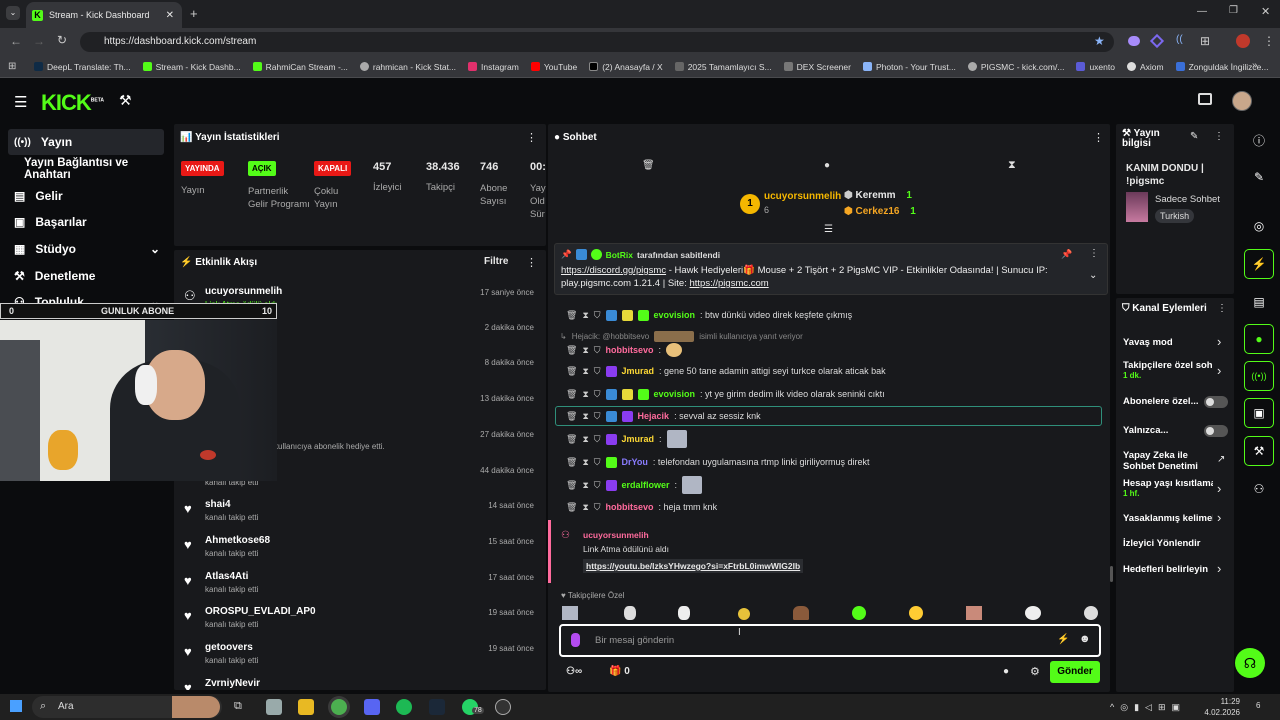 Image resolution: width=1280 pixels, height=720 pixels. What do you see at coordinates (1243, 41) in the screenshot?
I see `profile-avatar` at bounding box center [1243, 41].